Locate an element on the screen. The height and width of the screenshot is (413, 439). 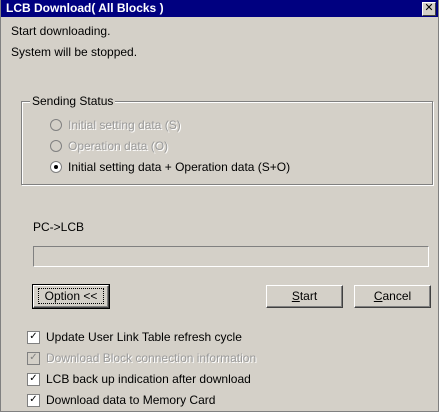
checkbox-update-user-link-table: ✓ Update User Link Table refresh cycle is located at coordinates (134, 337).